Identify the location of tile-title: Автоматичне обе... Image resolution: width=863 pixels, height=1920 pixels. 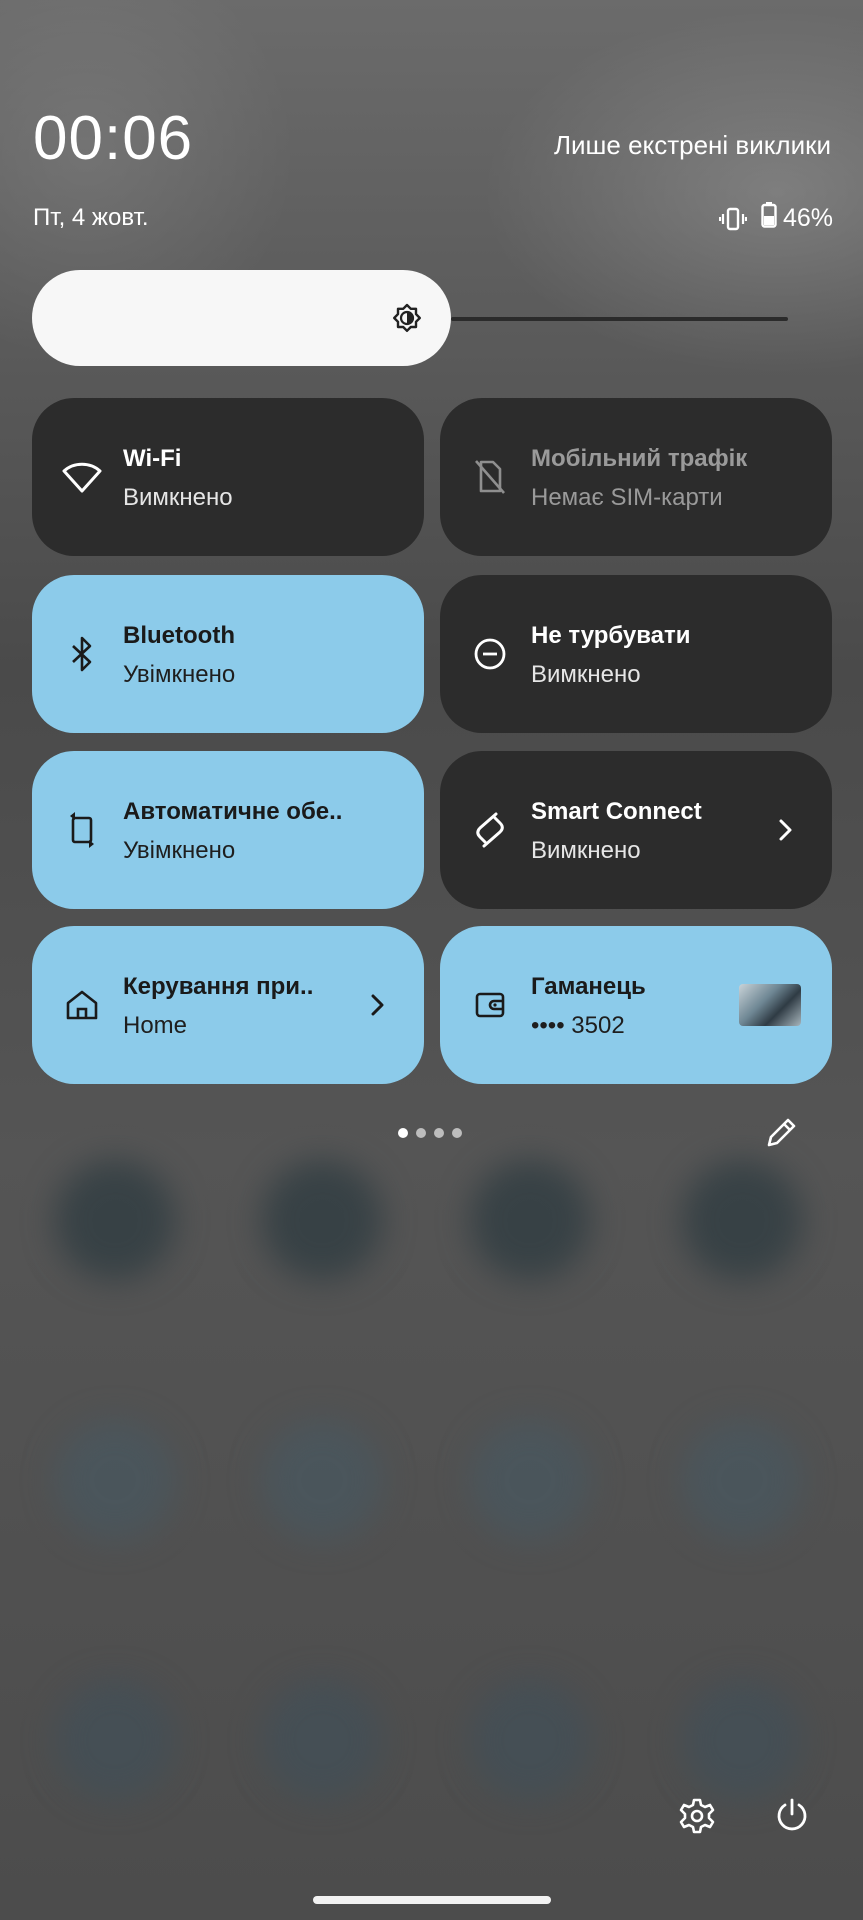
(233, 811).